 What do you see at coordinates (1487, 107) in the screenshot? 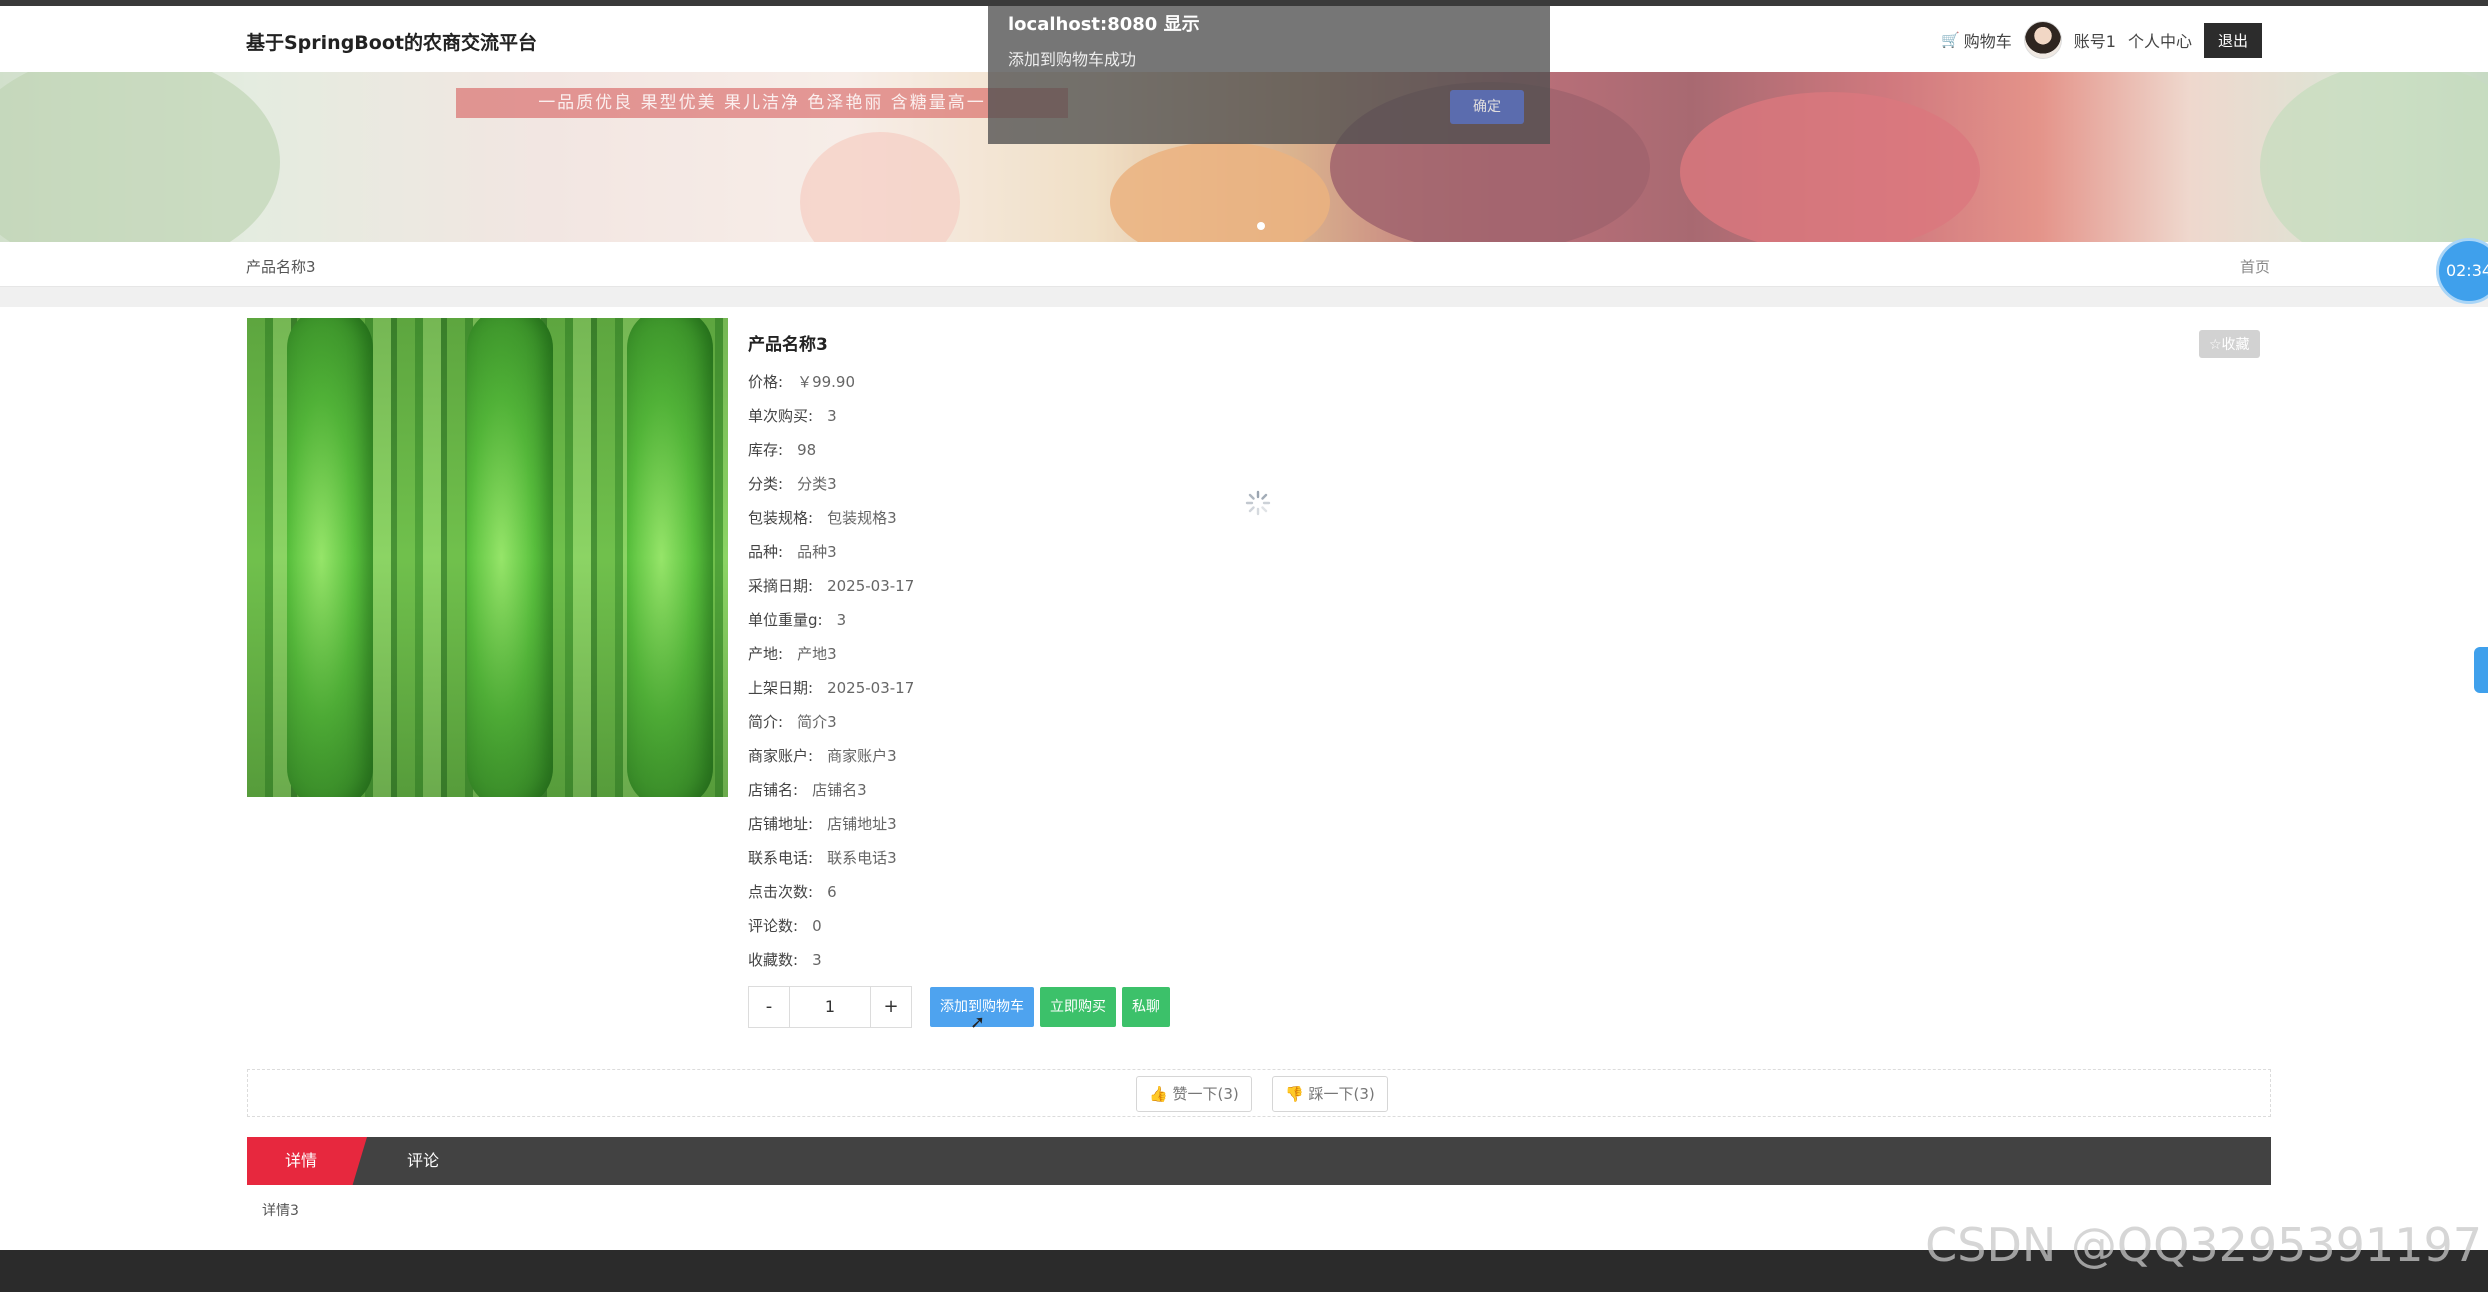
I see `alert-ok-button: 确定` at bounding box center [1487, 107].